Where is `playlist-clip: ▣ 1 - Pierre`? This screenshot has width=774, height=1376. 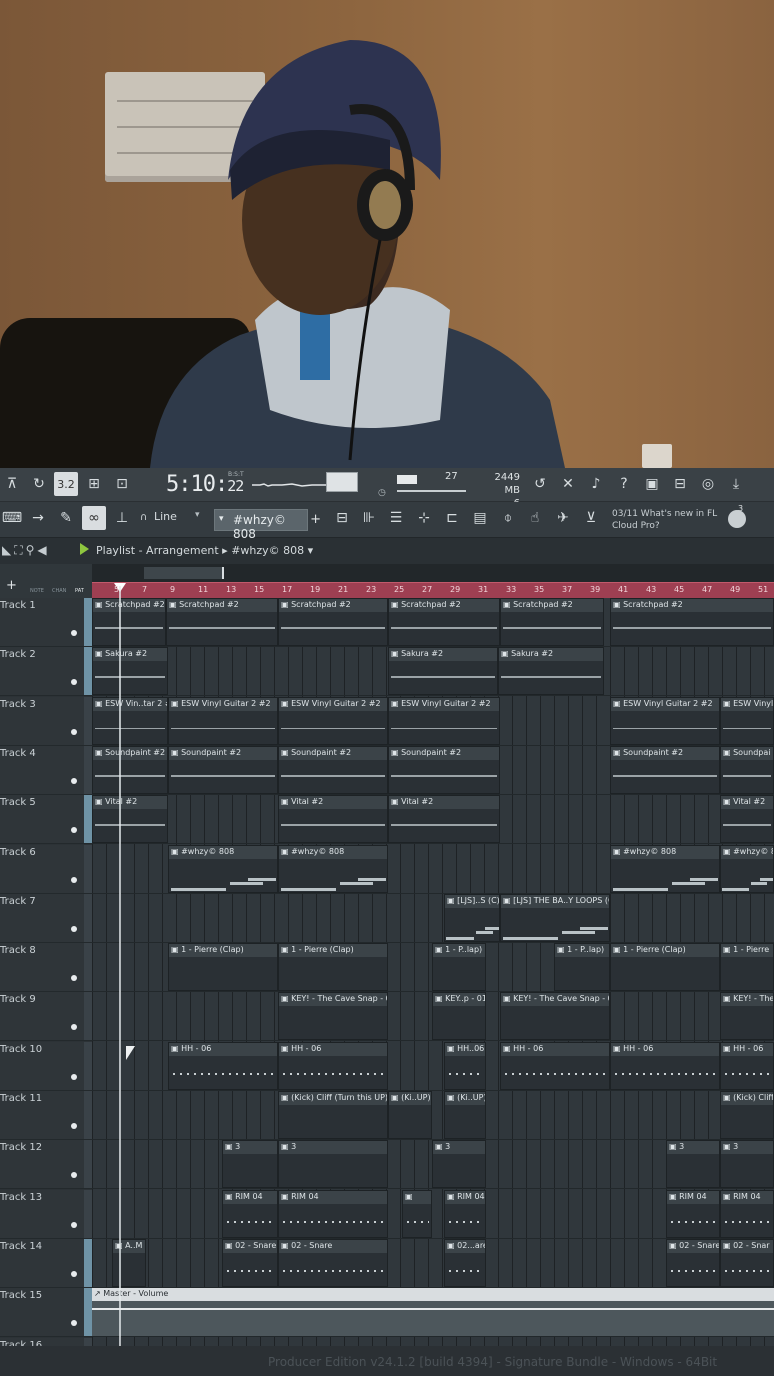 playlist-clip: ▣ 1 - Pierre is located at coordinates (747, 967).